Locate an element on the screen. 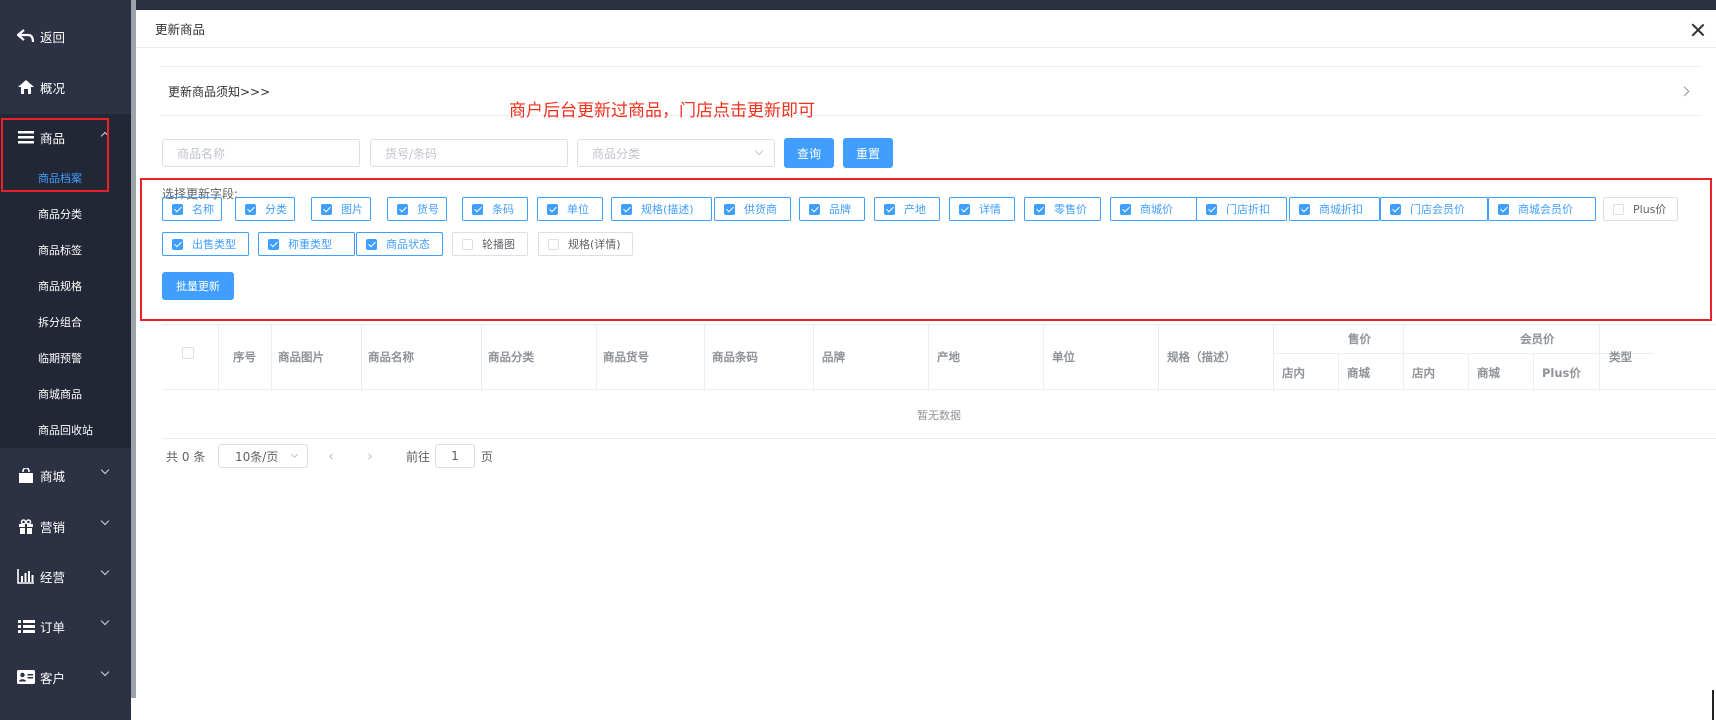  page-number-value: 1 is located at coordinates (455, 456).